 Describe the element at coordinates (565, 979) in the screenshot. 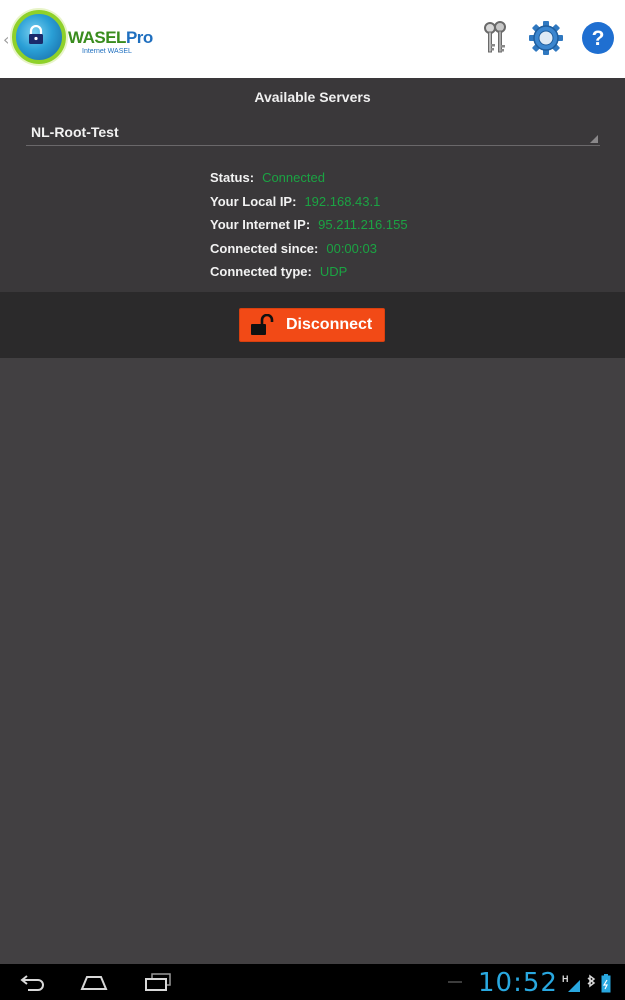

I see `signal-type-label: H` at that location.